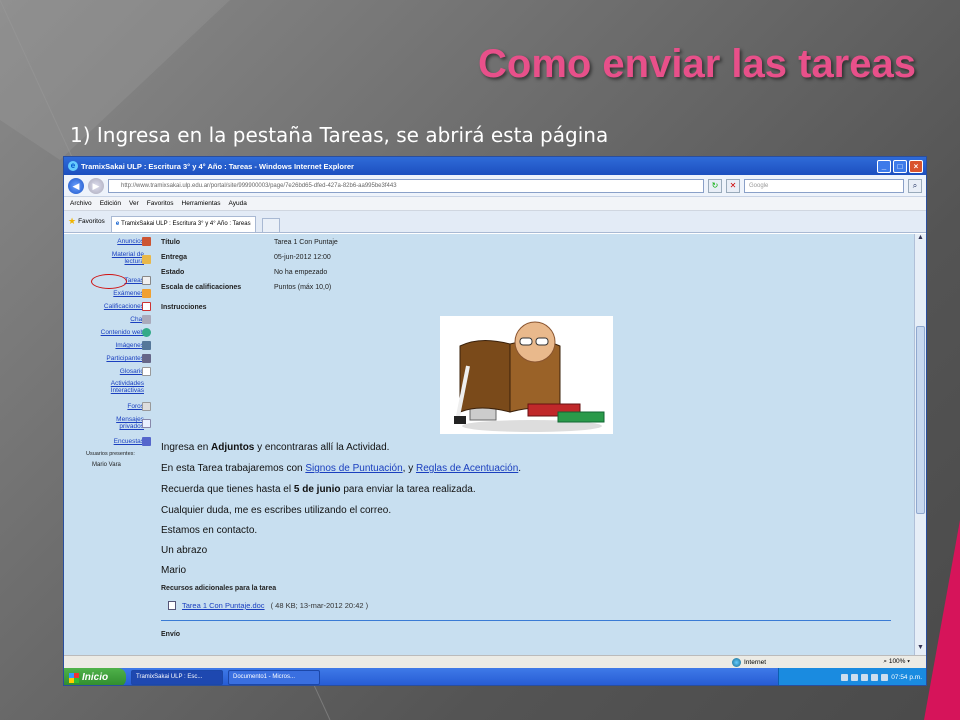  I want to click on minimize-button: _, so click(884, 166).